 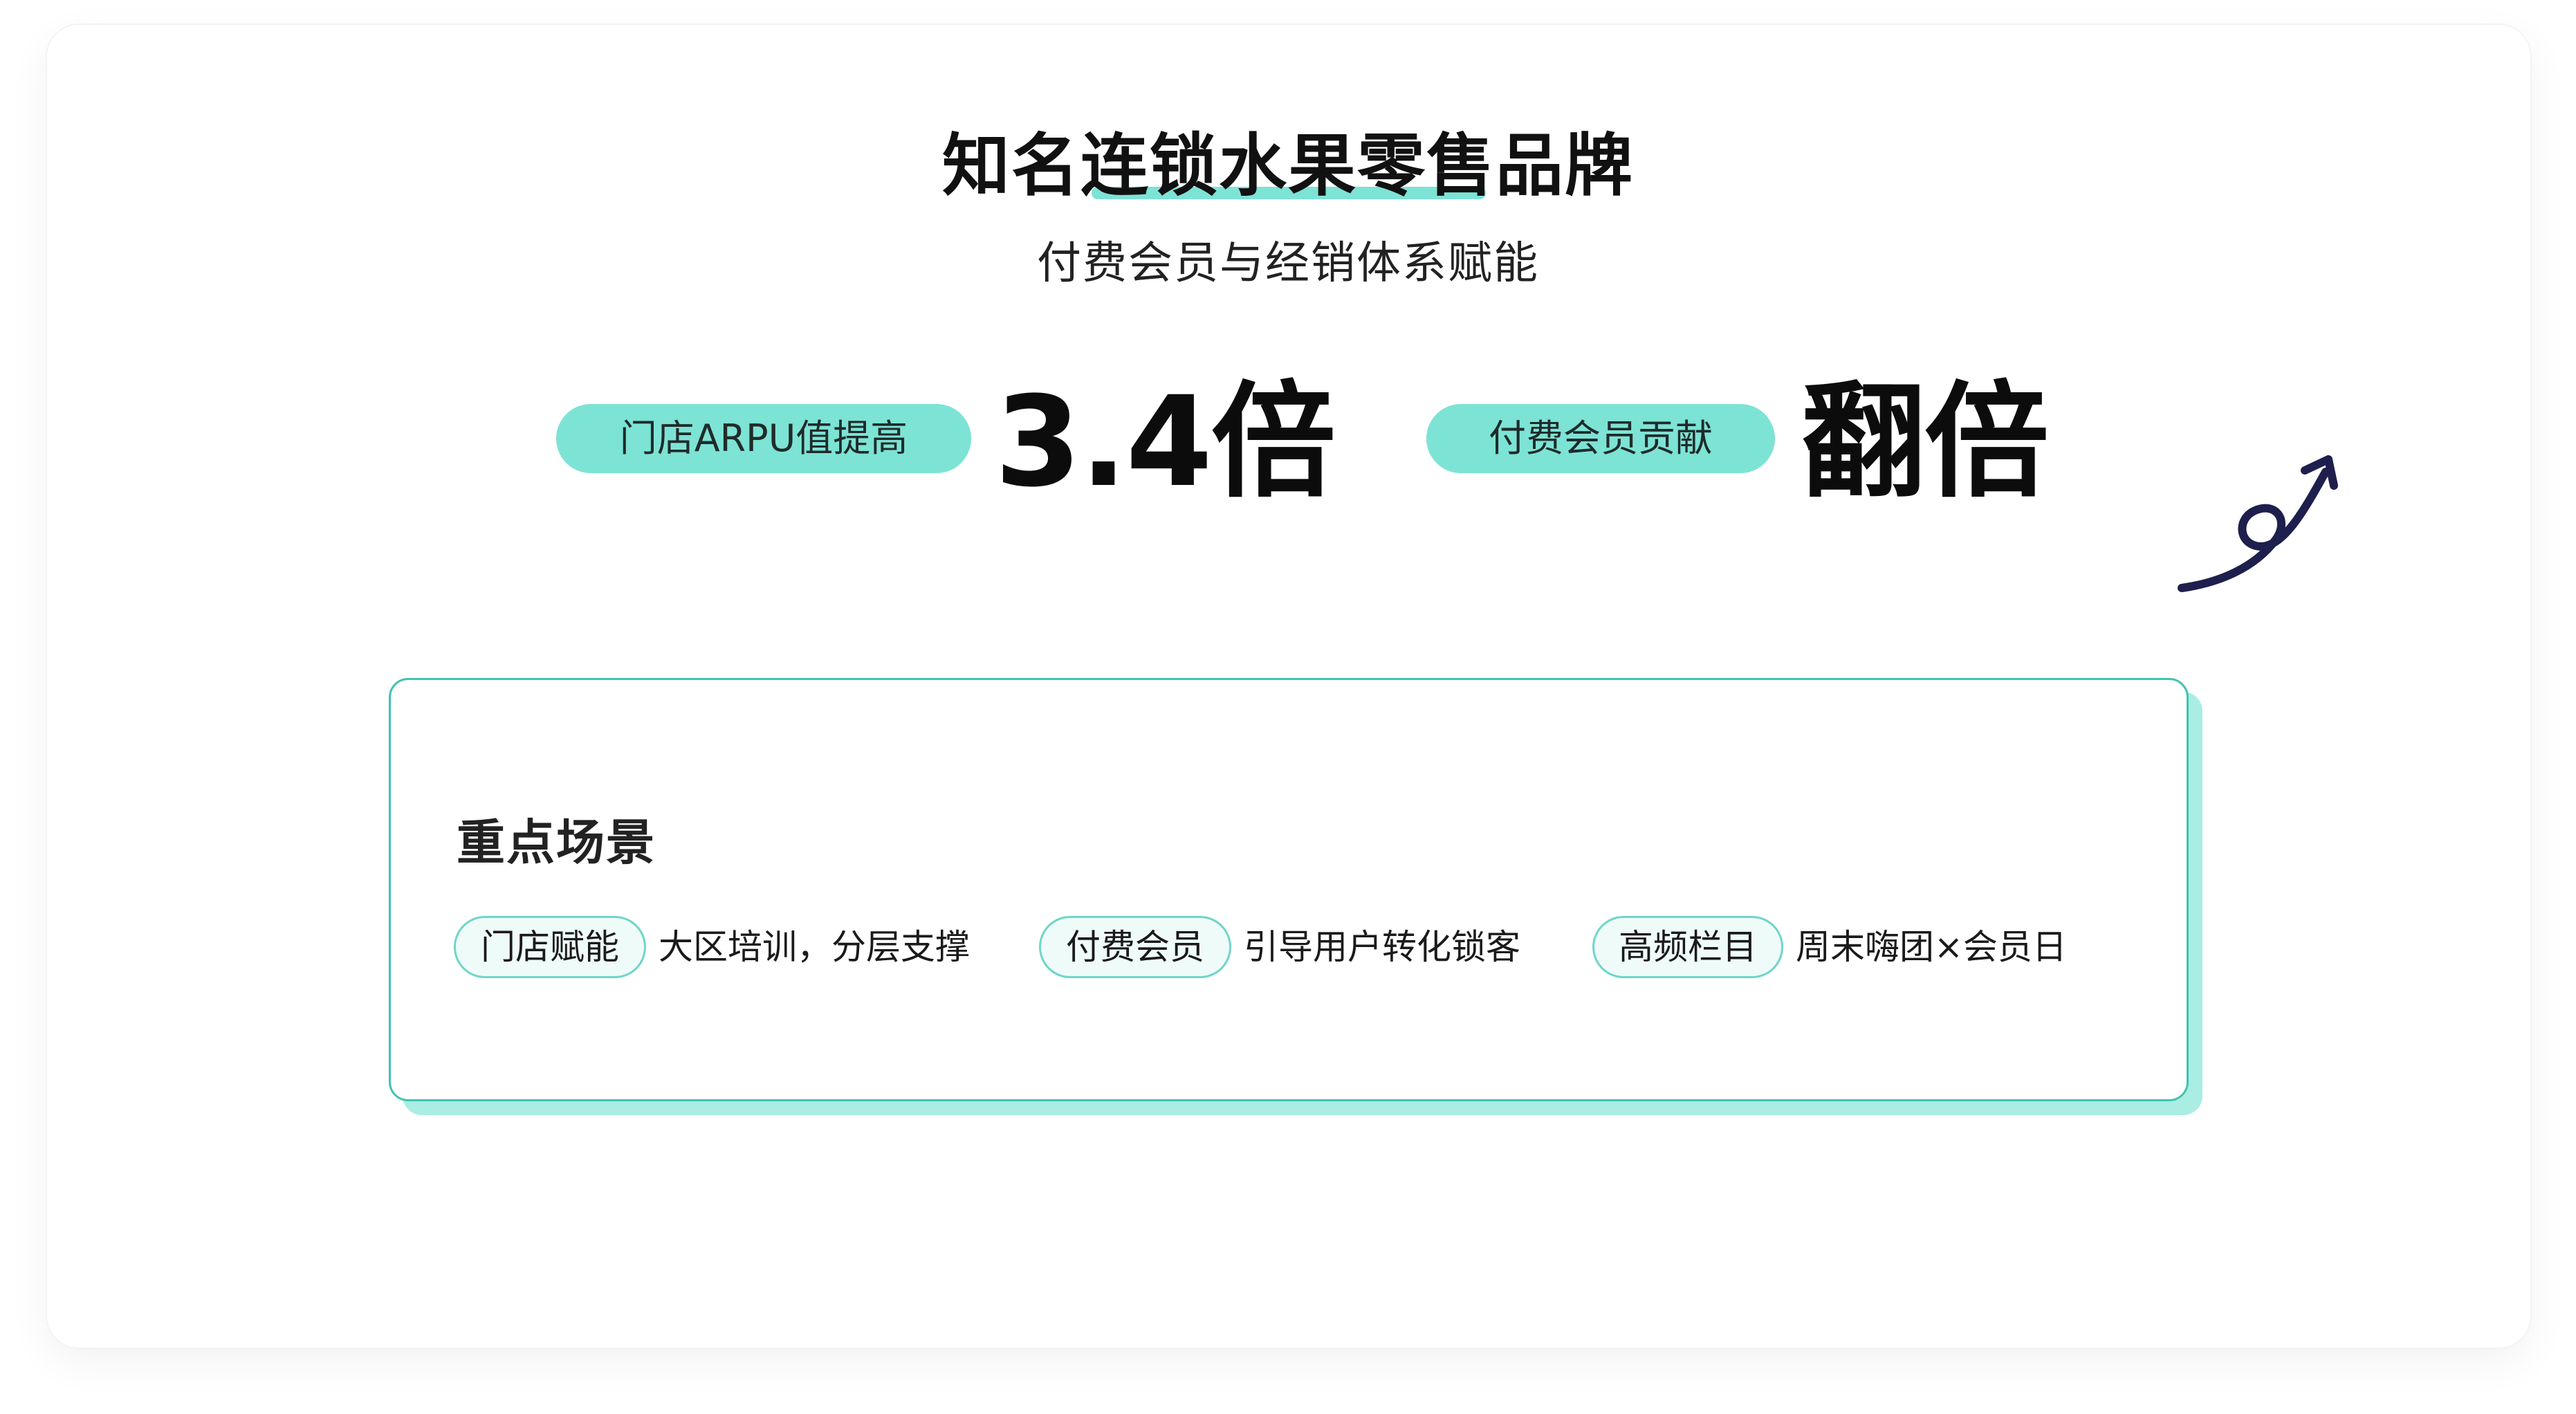 What do you see at coordinates (550, 947) in the screenshot?
I see `scene-tag-store: 门店赋能` at bounding box center [550, 947].